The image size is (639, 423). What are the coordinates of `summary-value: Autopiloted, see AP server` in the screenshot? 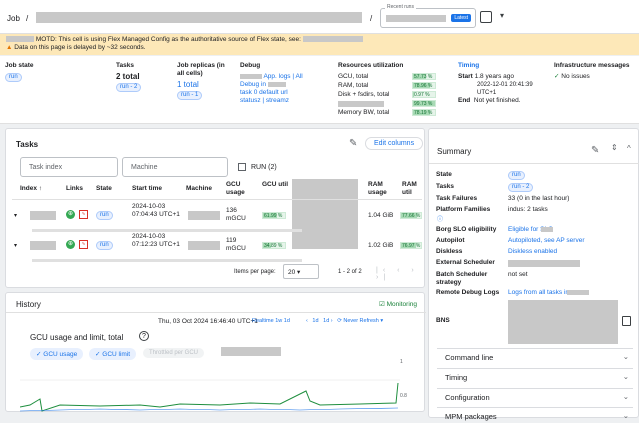 It's located at (546, 240).